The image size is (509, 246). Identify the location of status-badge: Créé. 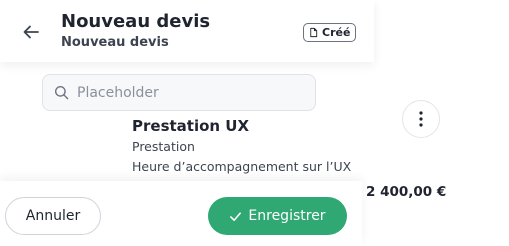
(330, 32).